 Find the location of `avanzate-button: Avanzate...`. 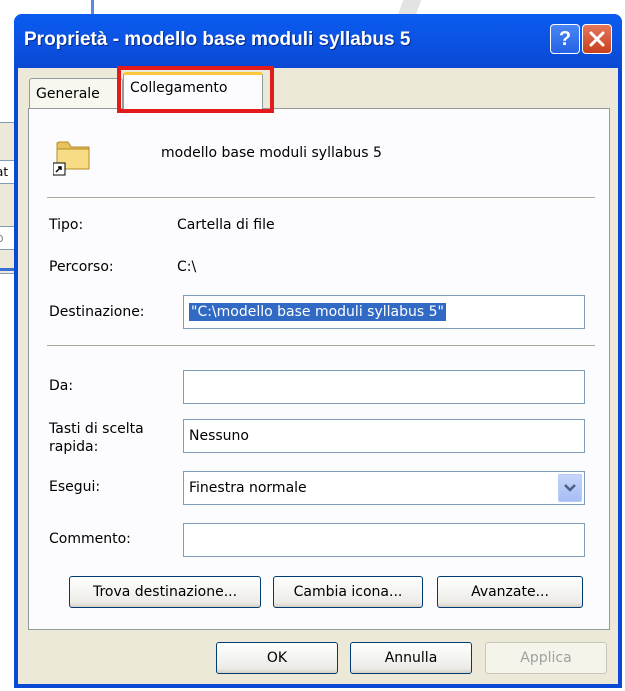

avanzate-button: Avanzate... is located at coordinates (510, 592).